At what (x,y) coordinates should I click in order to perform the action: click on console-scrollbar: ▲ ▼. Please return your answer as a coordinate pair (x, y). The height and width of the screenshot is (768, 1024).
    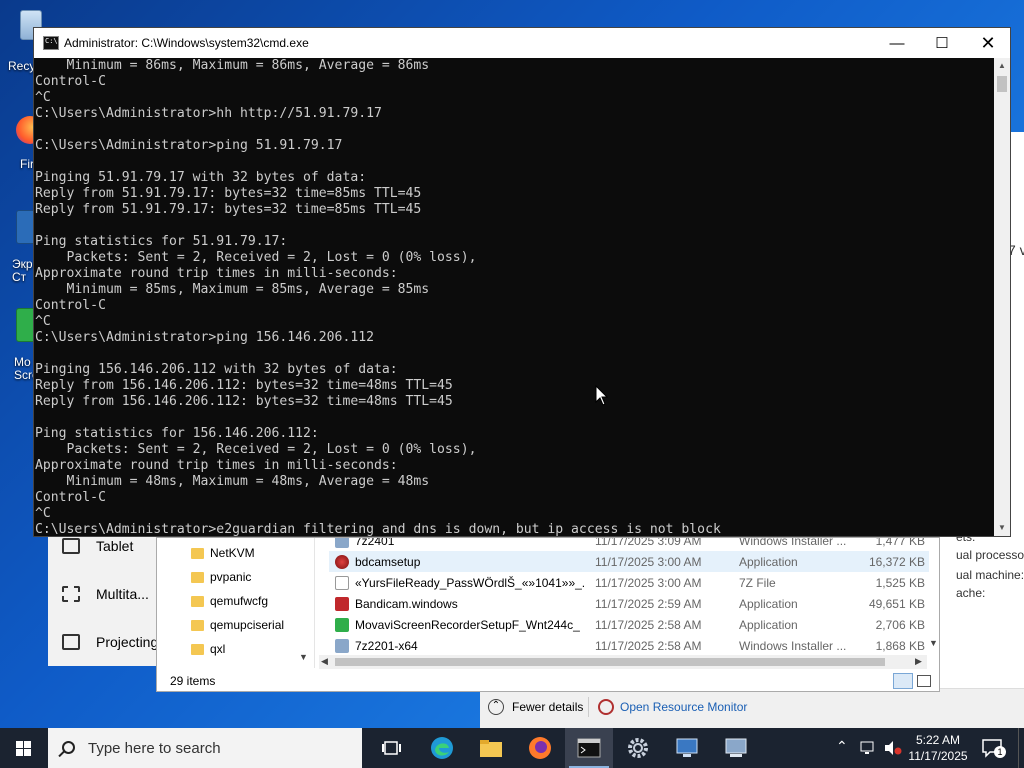
    Looking at the image, I should click on (1002, 297).